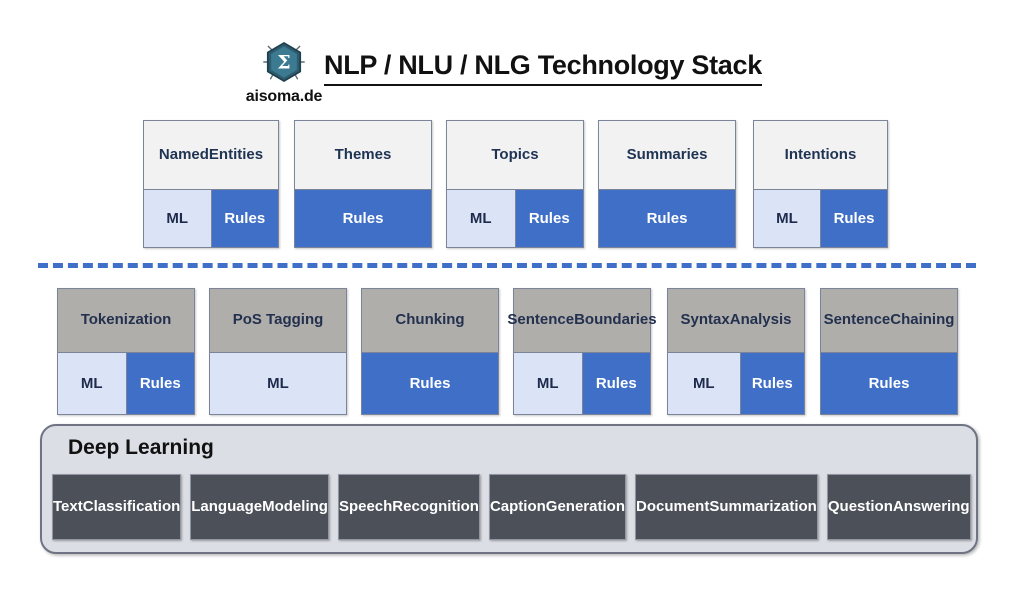  What do you see at coordinates (117, 507) in the screenshot?
I see `deep-learning-item: Text Classification` at bounding box center [117, 507].